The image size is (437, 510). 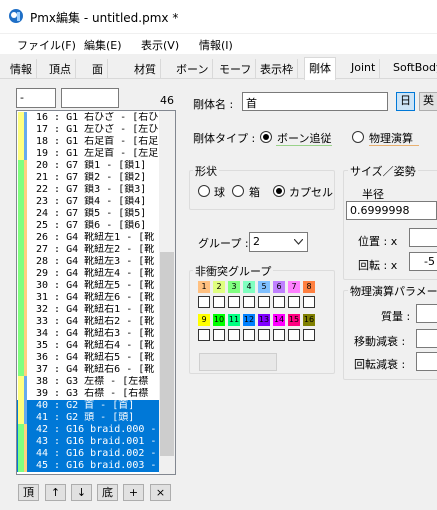 I want to click on list-item: 27 : G4 靴紐左2 - [靴, so click(x=88, y=250).